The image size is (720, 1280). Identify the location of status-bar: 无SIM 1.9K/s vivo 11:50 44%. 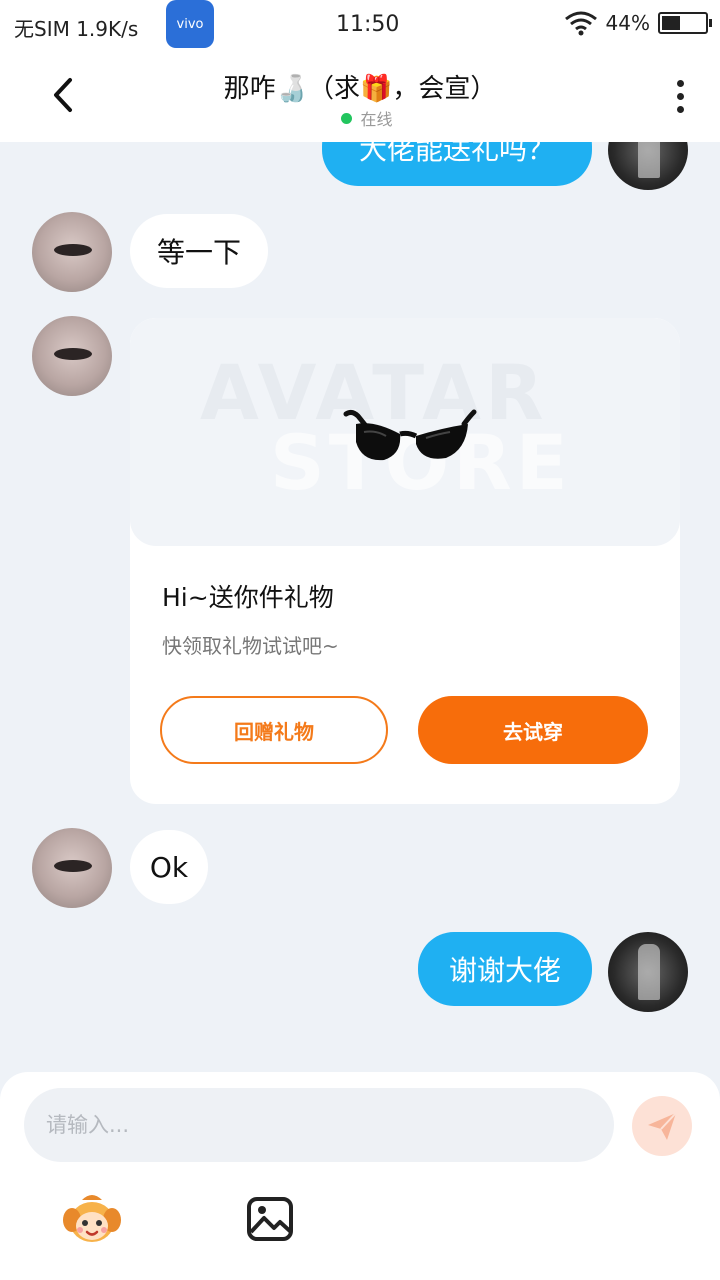
(360, 25).